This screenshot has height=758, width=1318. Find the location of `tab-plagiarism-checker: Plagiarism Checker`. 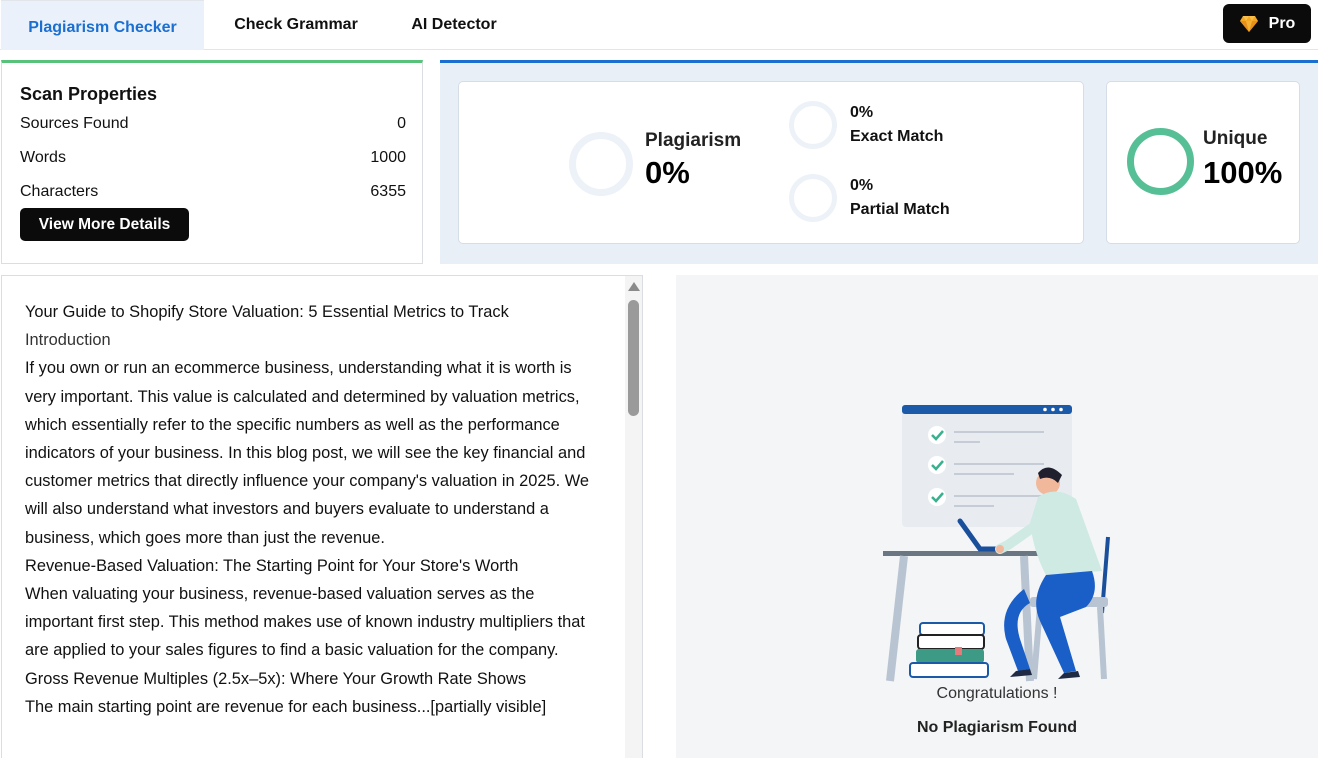

tab-plagiarism-checker: Plagiarism Checker is located at coordinates (102, 25).